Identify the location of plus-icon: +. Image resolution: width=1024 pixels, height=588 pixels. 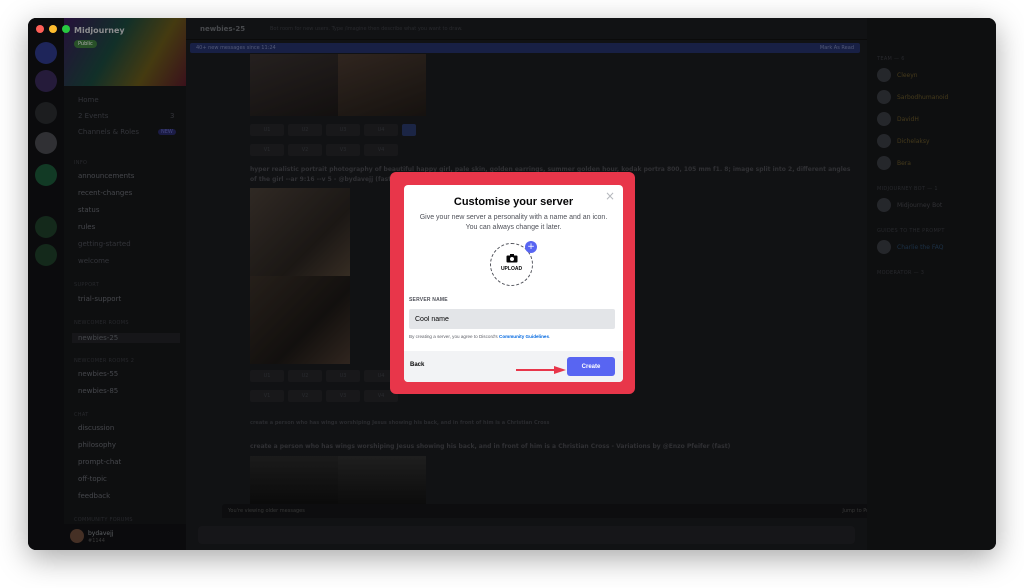
(531, 247).